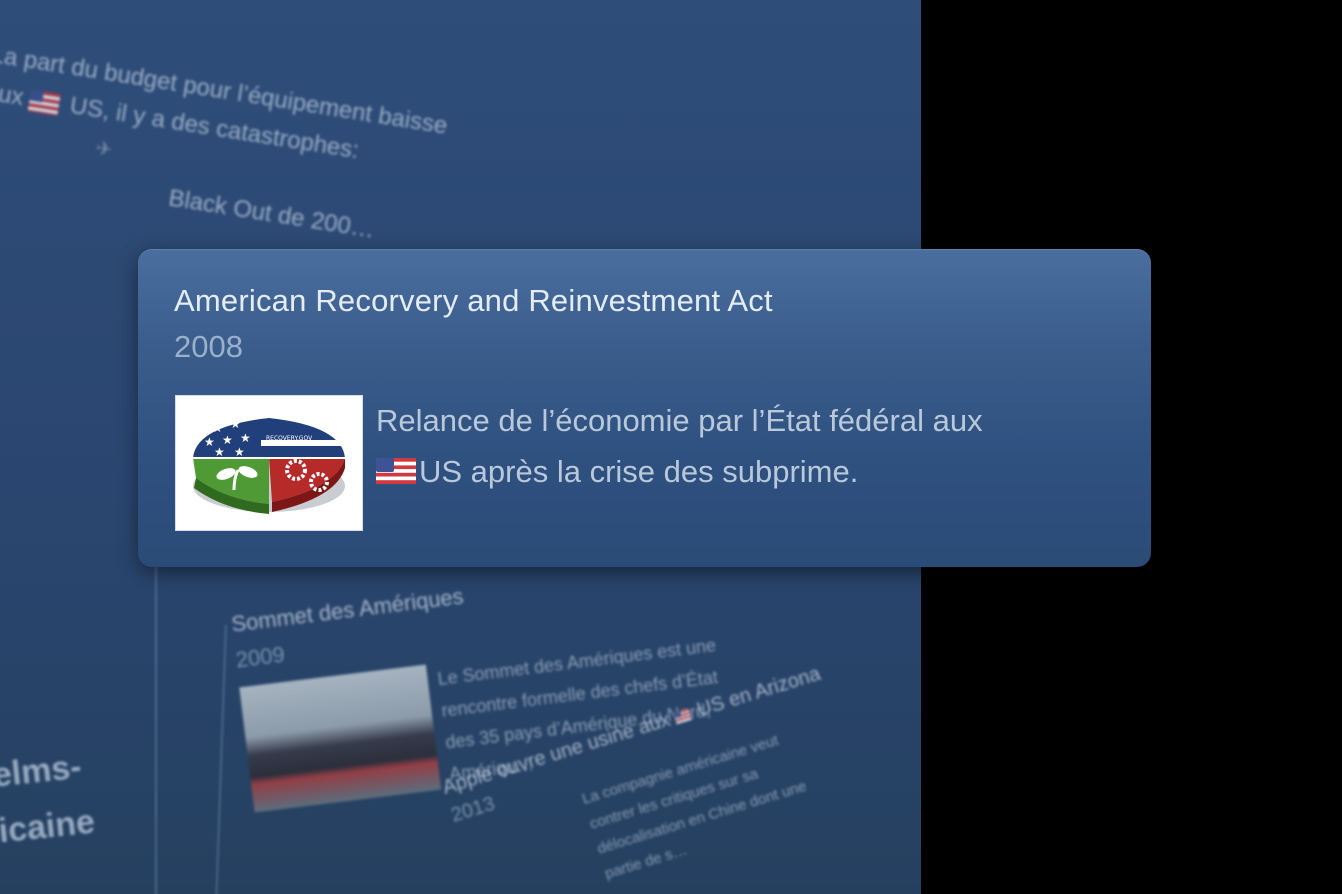  What do you see at coordinates (156, 727) in the screenshot?
I see `timeline-line` at bounding box center [156, 727].